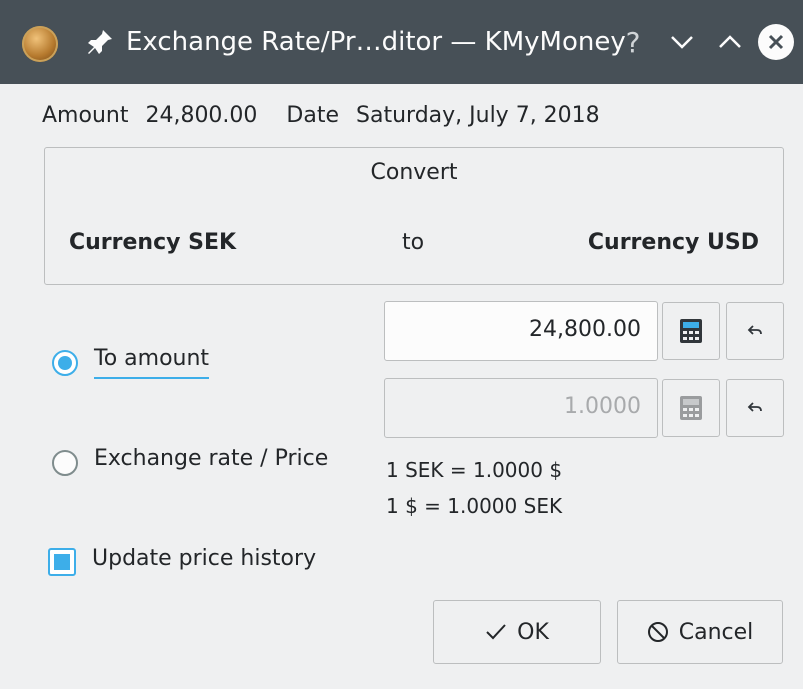 This screenshot has width=803, height=689. I want to click on rate-reset-button, so click(755, 408).